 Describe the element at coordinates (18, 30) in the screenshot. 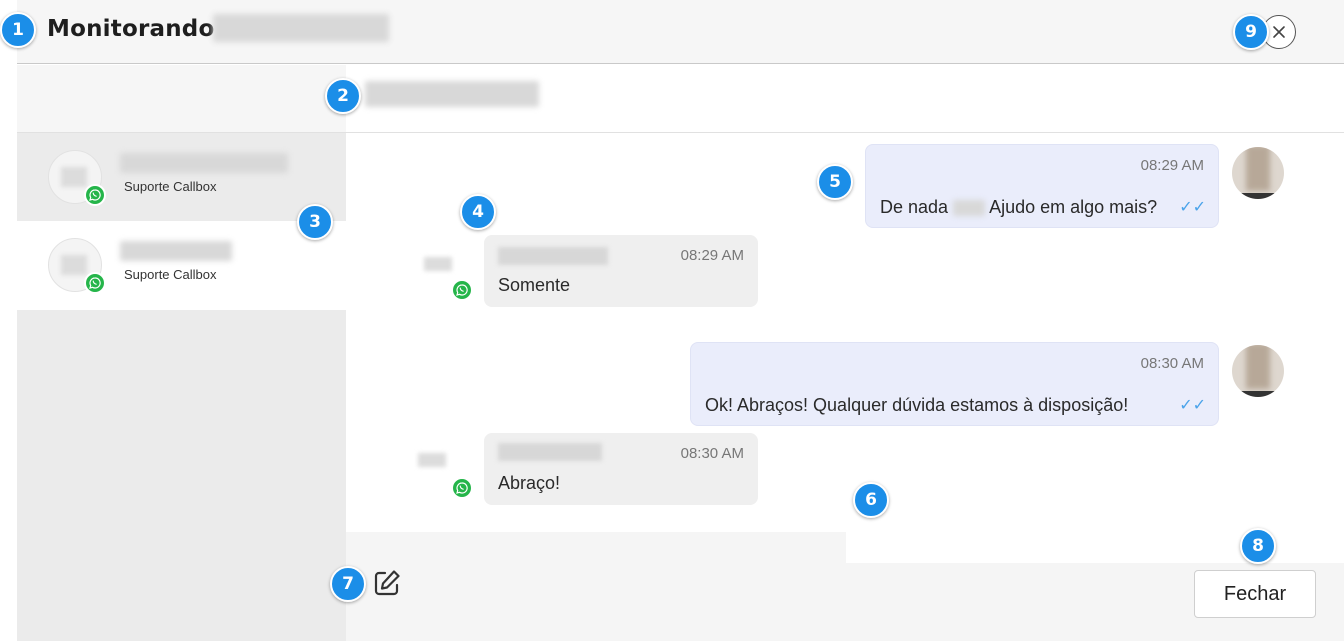

I see `callout-marker: 1` at that location.